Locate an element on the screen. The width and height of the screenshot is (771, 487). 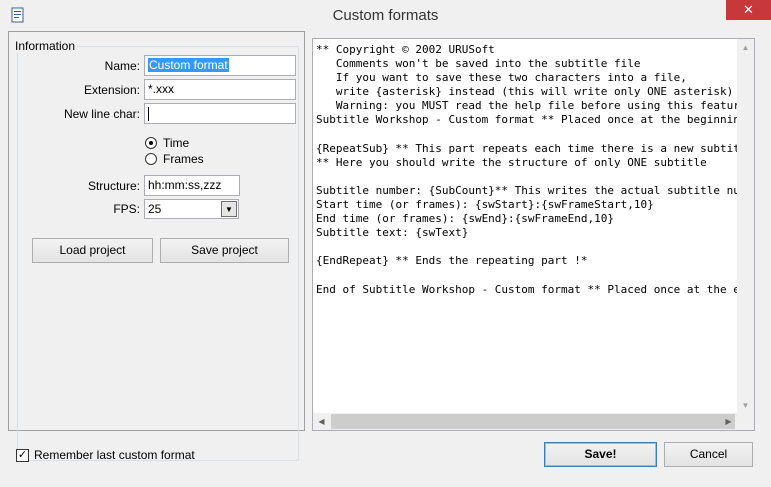
load-project-button: Load project is located at coordinates (92, 250).